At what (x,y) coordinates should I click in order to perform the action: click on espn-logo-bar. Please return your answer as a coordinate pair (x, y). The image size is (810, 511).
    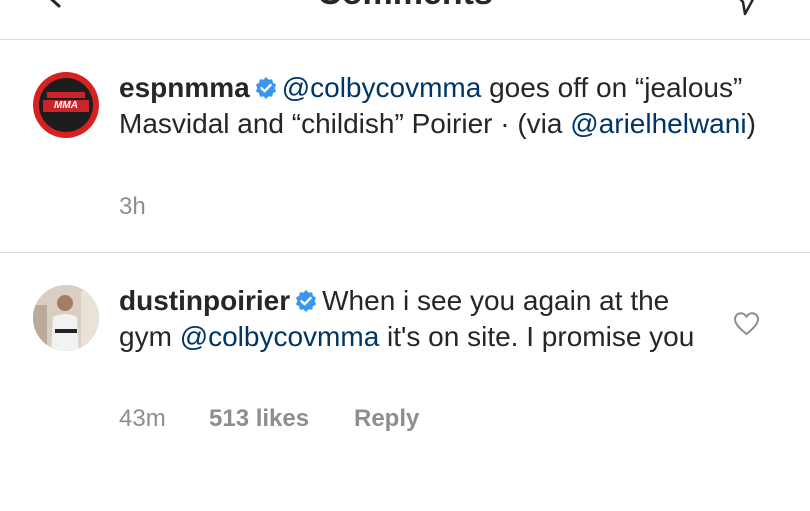
    Looking at the image, I should click on (66, 95).